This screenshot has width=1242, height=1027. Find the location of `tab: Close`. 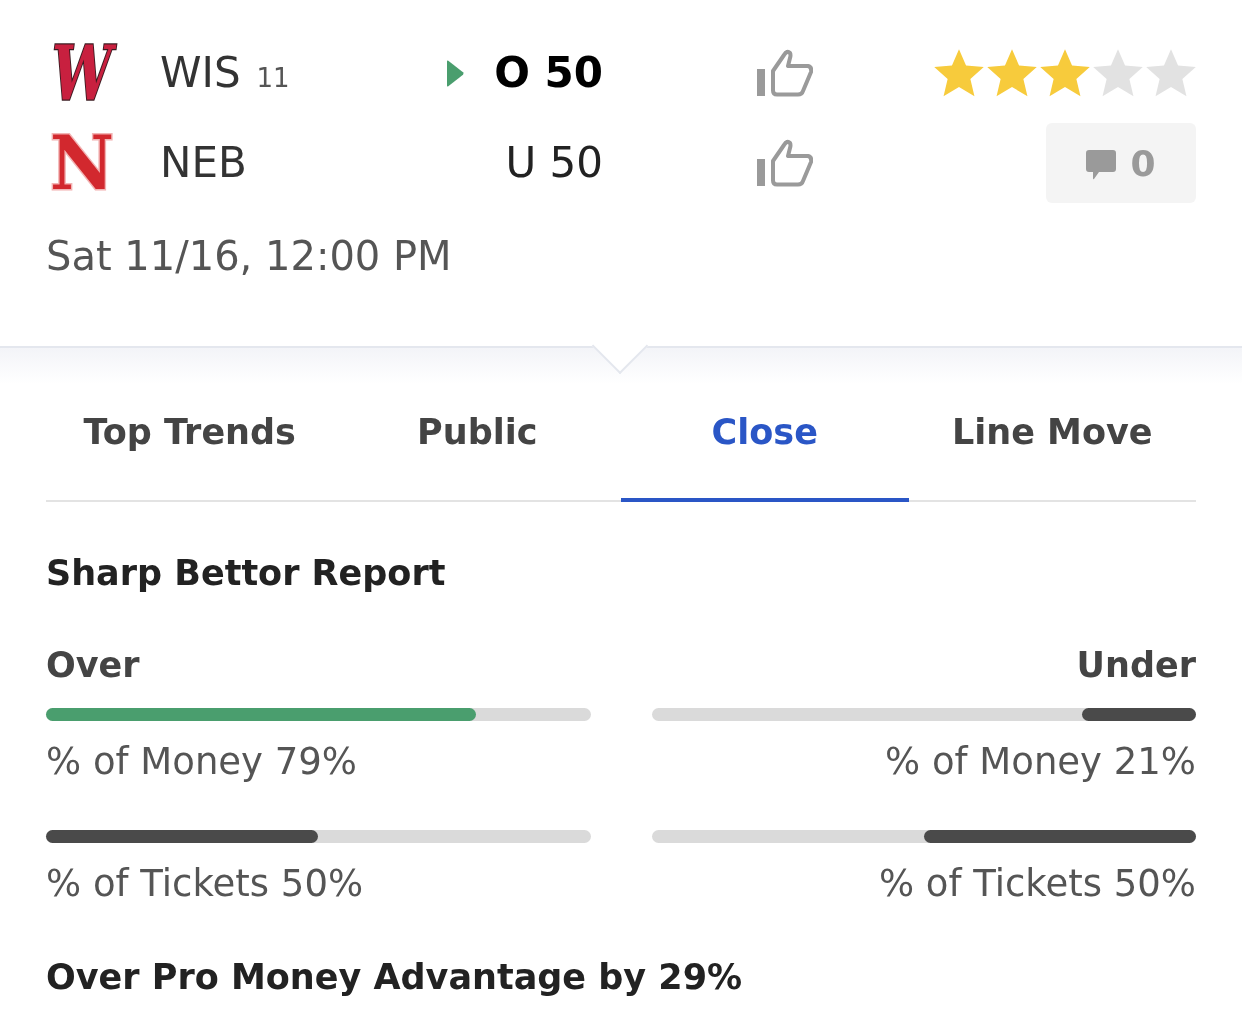

tab: Close is located at coordinates (765, 436).